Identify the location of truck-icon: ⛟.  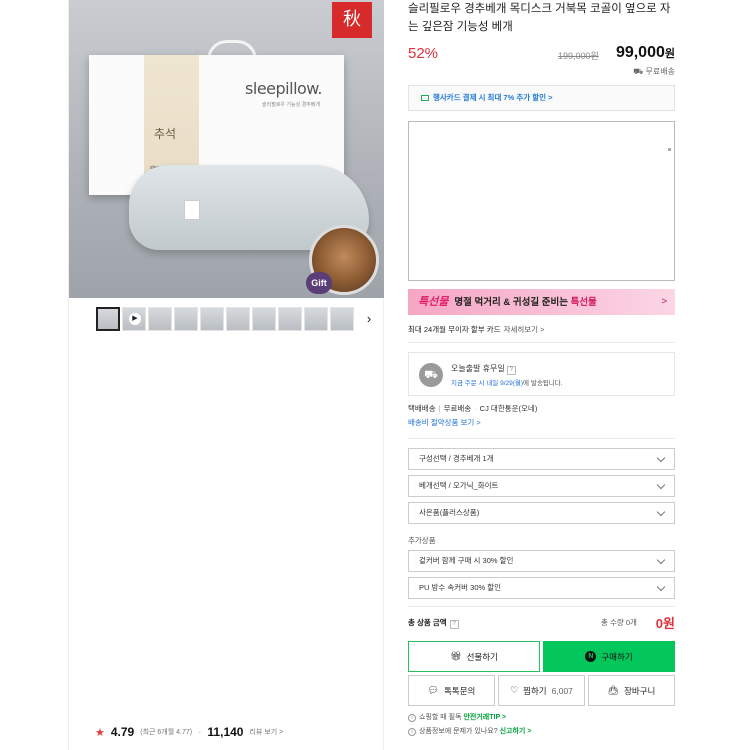
(639, 71).